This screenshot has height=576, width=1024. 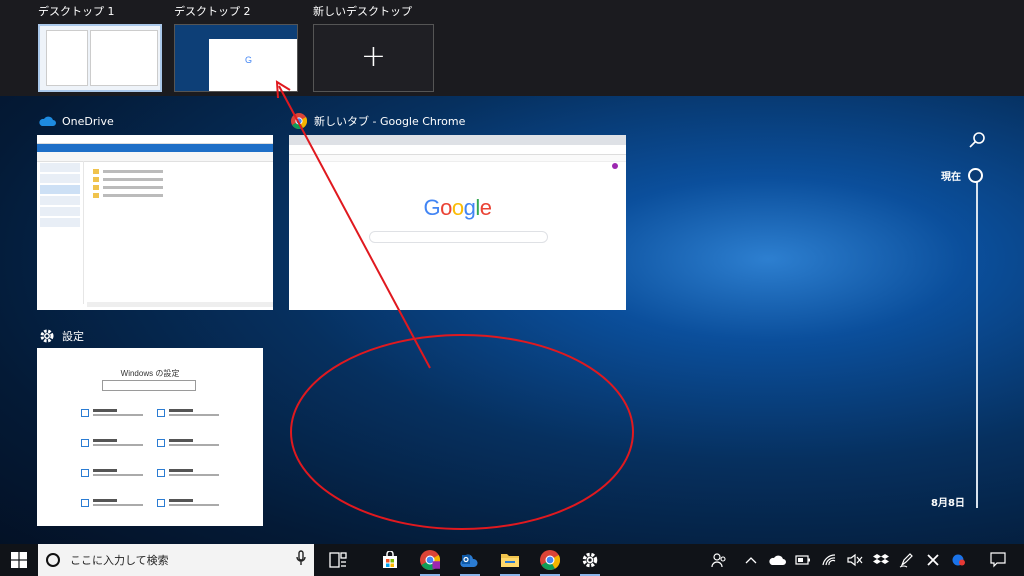 What do you see at coordinates (462, 432) in the screenshot?
I see `annotation-ellipse` at bounding box center [462, 432].